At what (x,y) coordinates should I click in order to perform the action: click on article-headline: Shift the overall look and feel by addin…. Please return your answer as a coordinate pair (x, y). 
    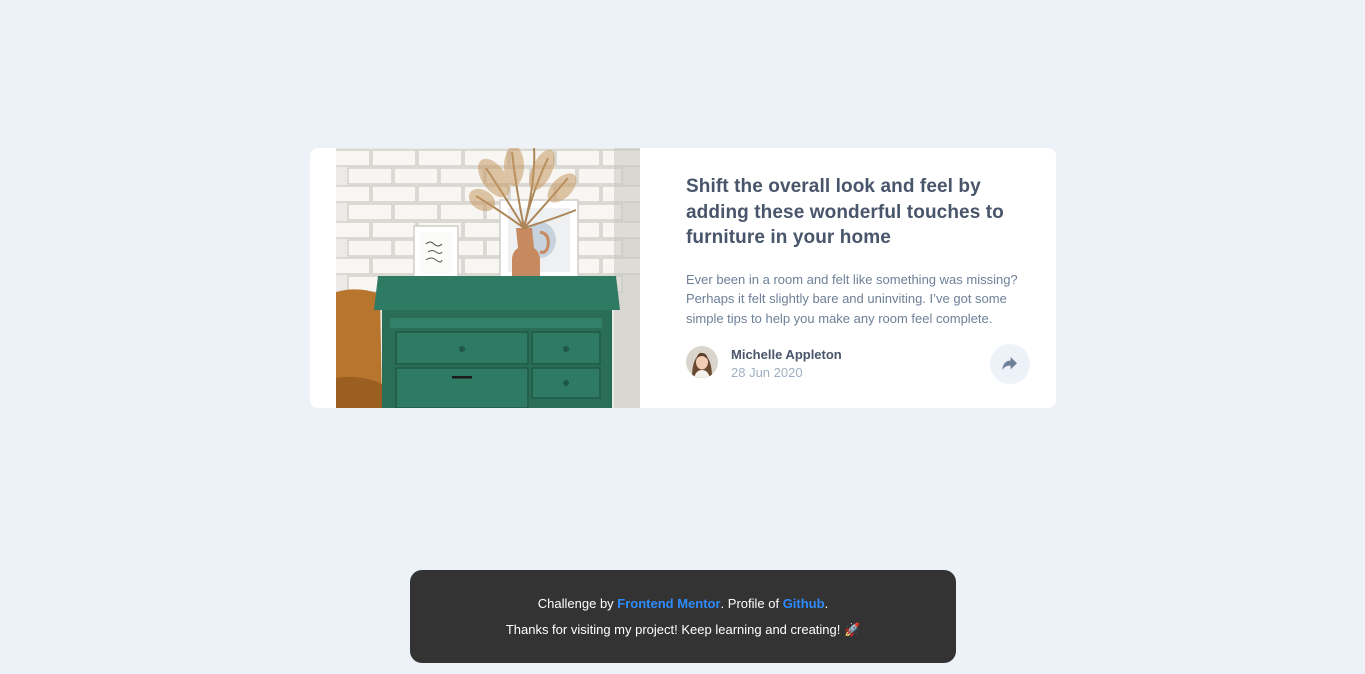
    Looking at the image, I should click on (856, 212).